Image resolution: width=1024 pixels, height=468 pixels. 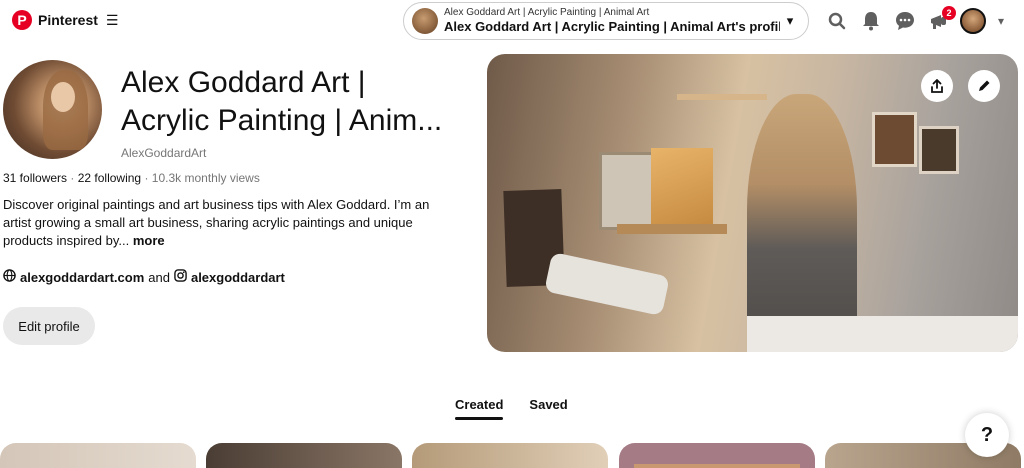 I want to click on instagram-icon, so click(x=180, y=277).